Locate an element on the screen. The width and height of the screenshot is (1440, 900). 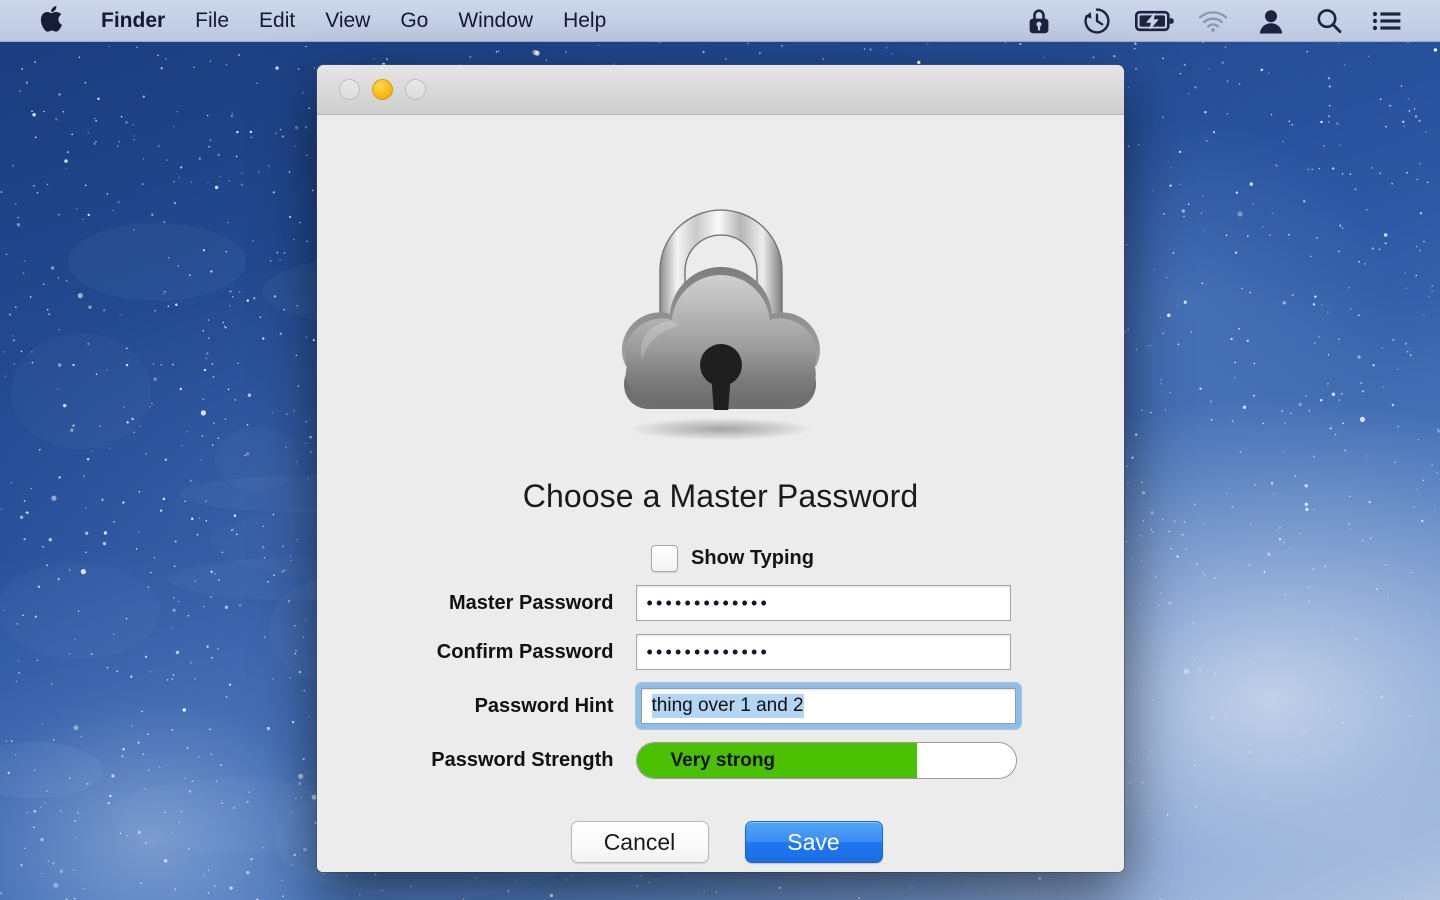
cancel-button: Cancel is located at coordinates (639, 842).